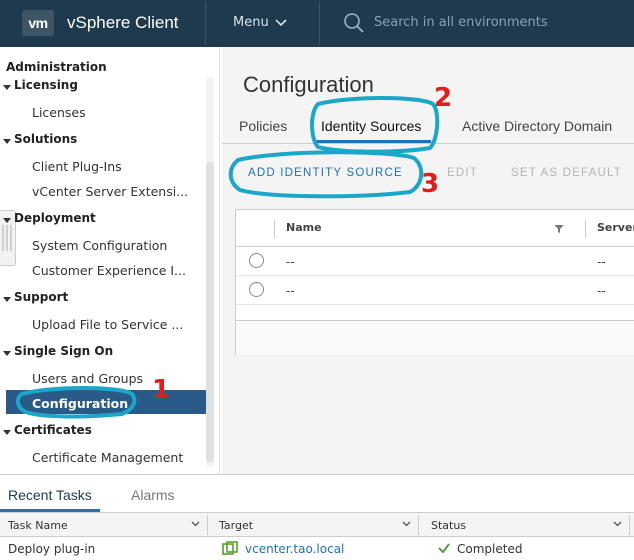 The image size is (634, 560). I want to click on filter-icon, so click(559, 229).